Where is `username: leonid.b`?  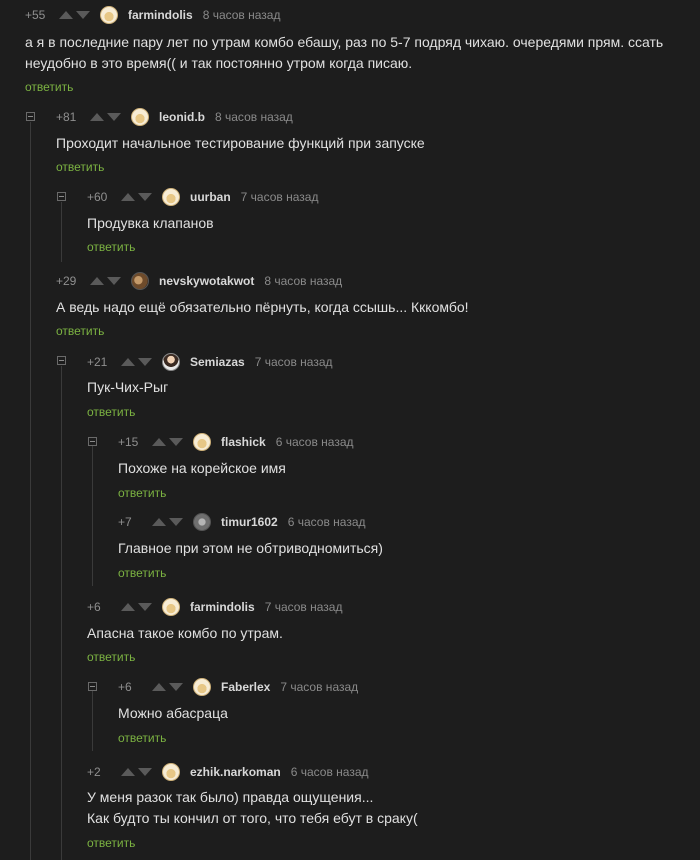 username: leonid.b is located at coordinates (182, 117).